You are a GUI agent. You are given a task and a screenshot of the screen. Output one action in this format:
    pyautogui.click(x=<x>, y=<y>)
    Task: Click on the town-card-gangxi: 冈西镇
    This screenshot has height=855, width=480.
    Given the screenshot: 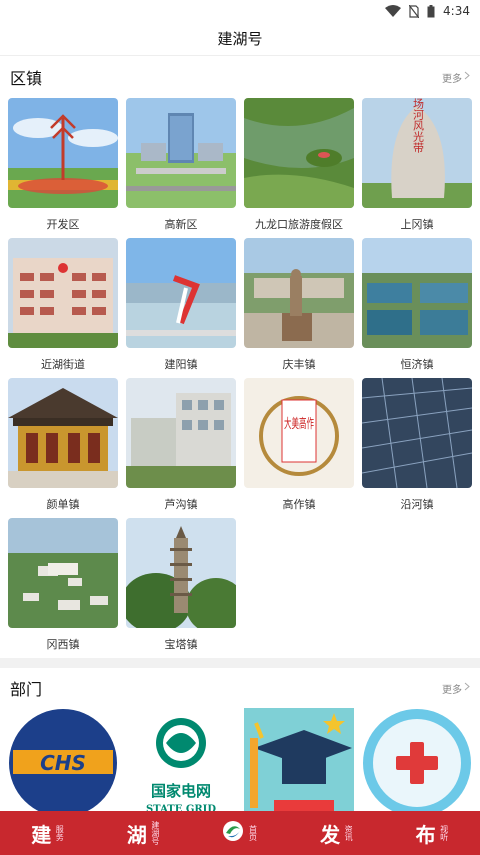 What is the action you would take?
    pyautogui.click(x=63, y=588)
    